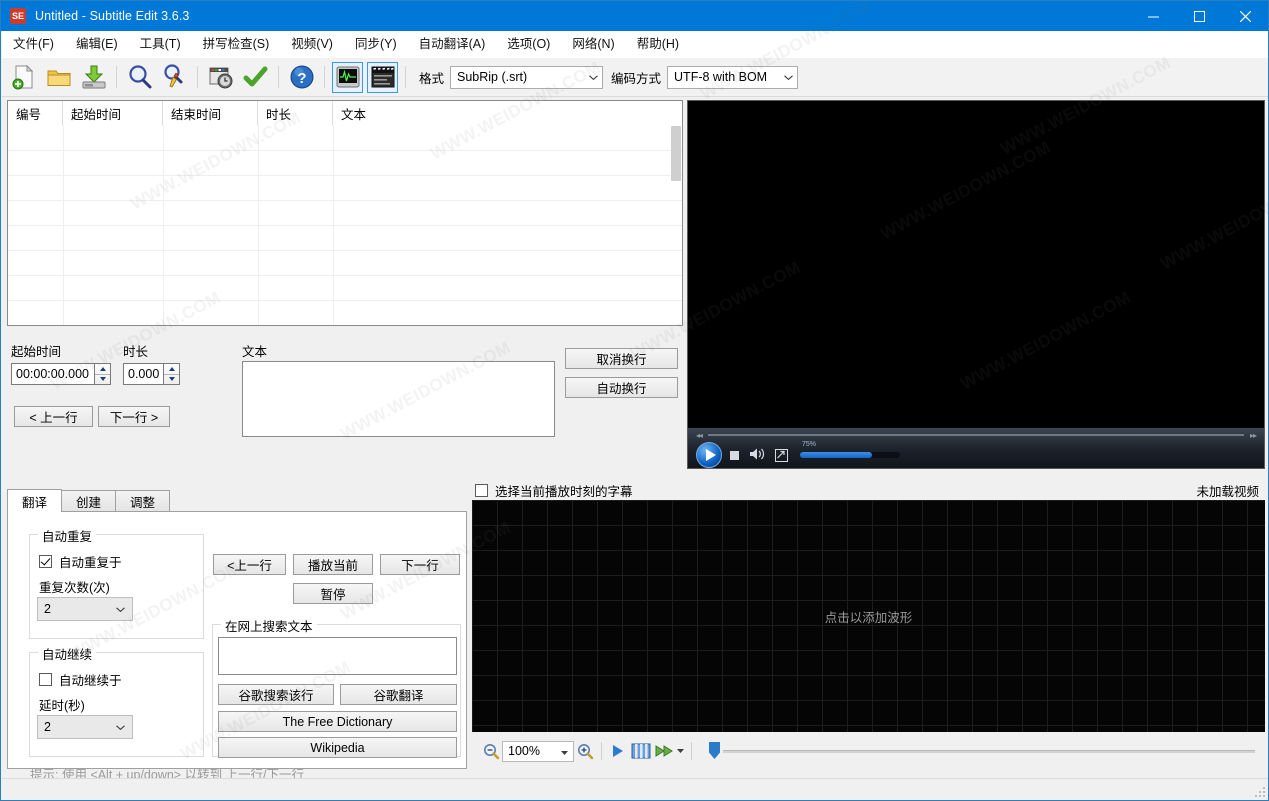 The width and height of the screenshot is (1269, 801). Describe the element at coordinates (733, 77) in the screenshot. I see `encoding-combobox: UTF-8 with BOM` at that location.